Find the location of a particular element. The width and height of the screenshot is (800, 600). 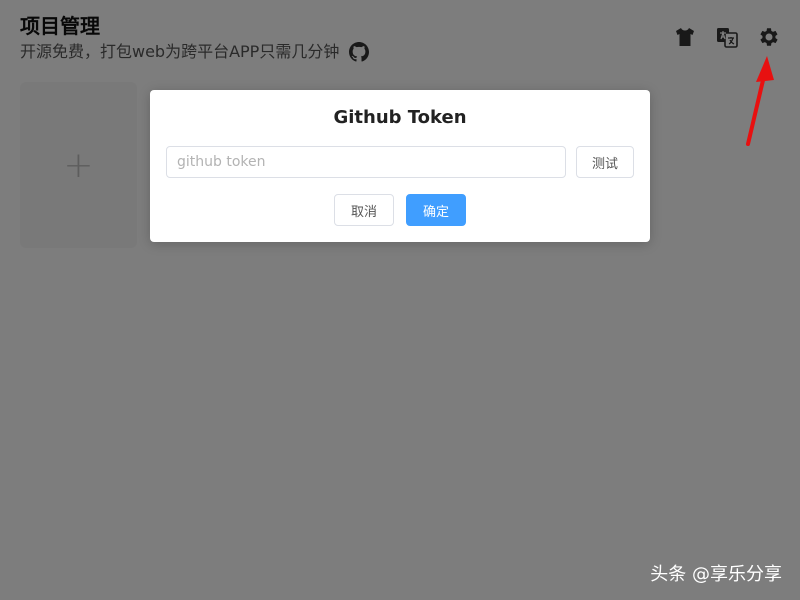

cancel-button: 取消 is located at coordinates (364, 210).